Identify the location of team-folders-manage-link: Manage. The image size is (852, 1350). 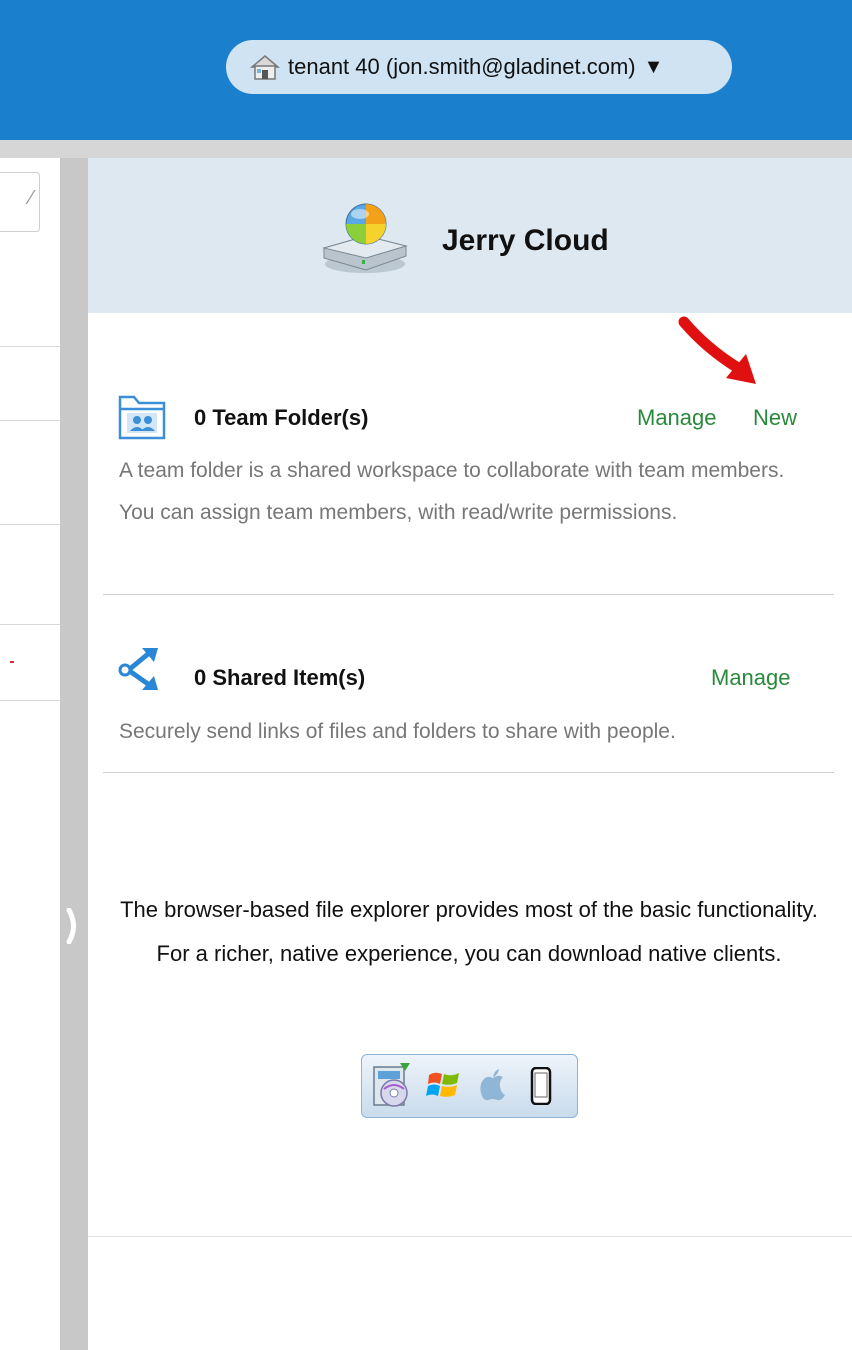
(677, 418).